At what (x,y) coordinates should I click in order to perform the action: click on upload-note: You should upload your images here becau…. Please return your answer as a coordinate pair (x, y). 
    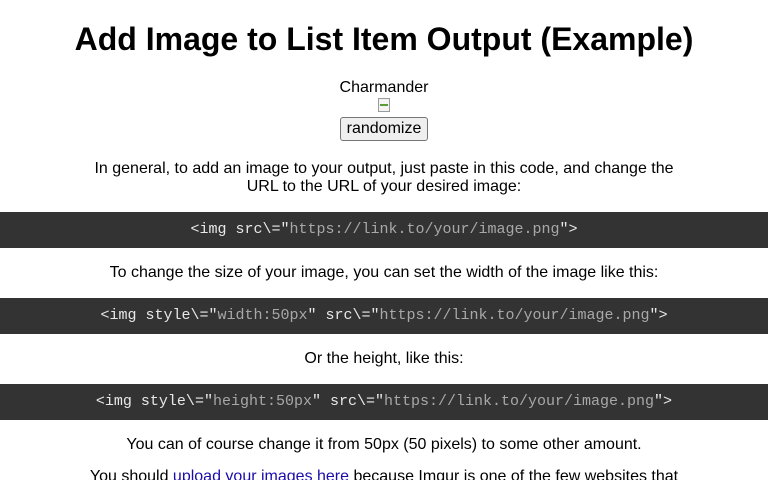
    Looking at the image, I should click on (384, 474).